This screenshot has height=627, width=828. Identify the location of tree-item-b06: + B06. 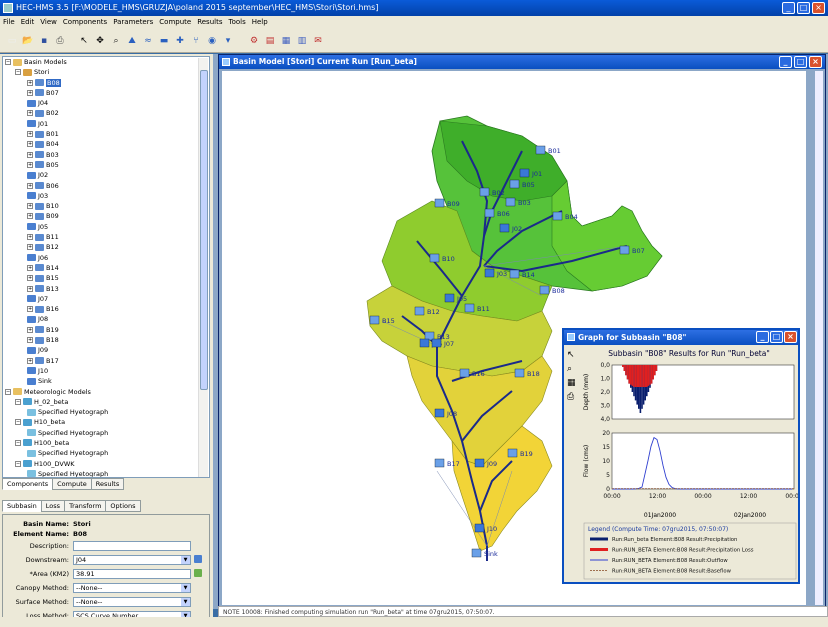
(106, 186).